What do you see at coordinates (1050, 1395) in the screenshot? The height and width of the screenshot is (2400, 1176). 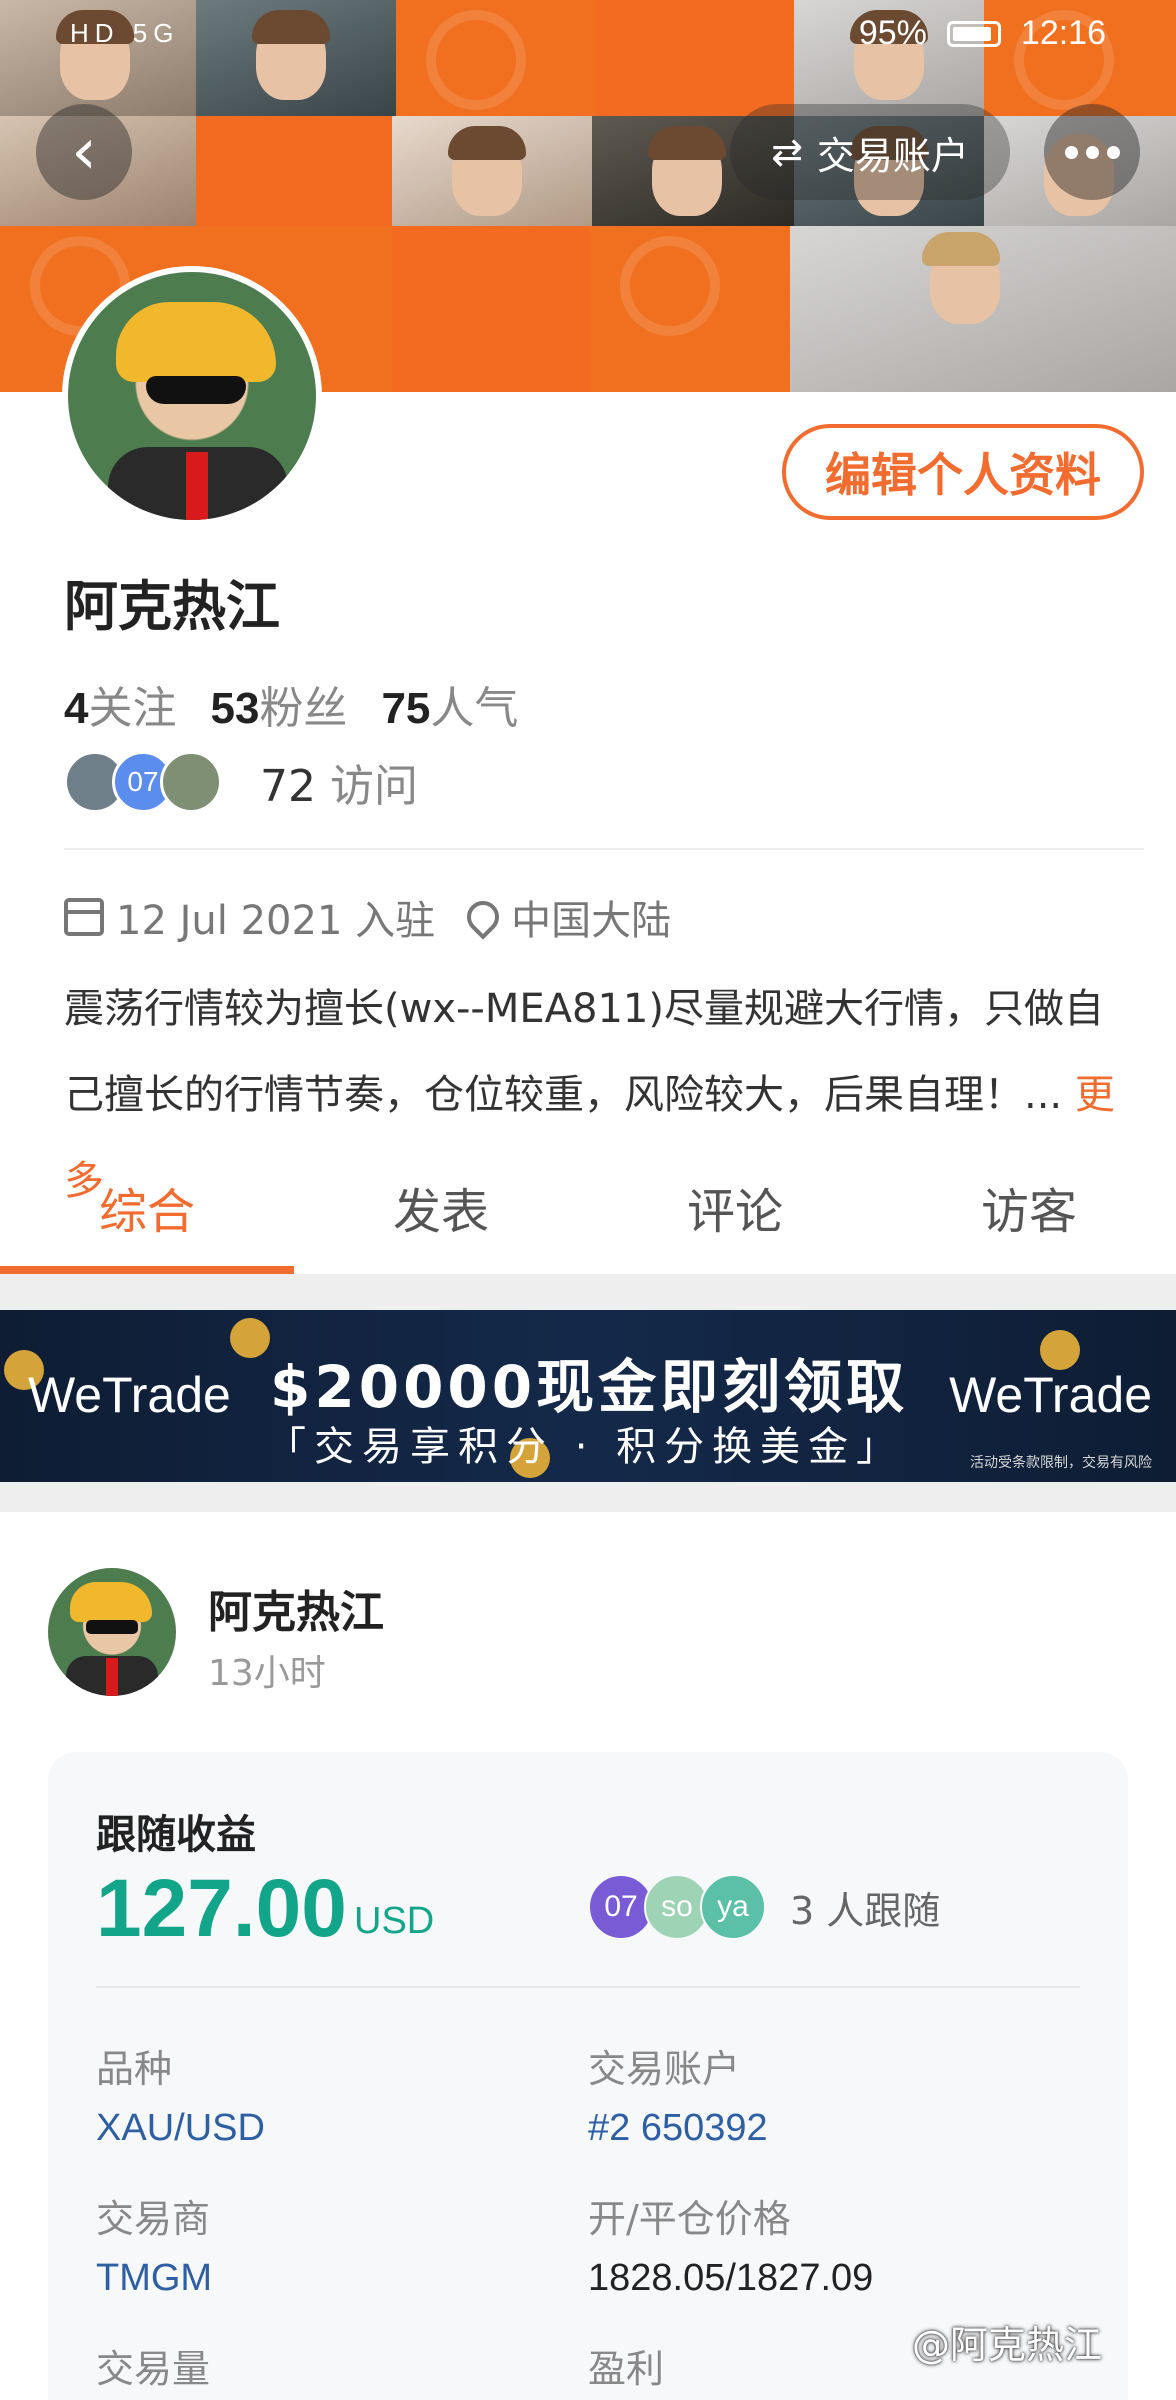 I see `promo-brand-right: WeTrade` at bounding box center [1050, 1395].